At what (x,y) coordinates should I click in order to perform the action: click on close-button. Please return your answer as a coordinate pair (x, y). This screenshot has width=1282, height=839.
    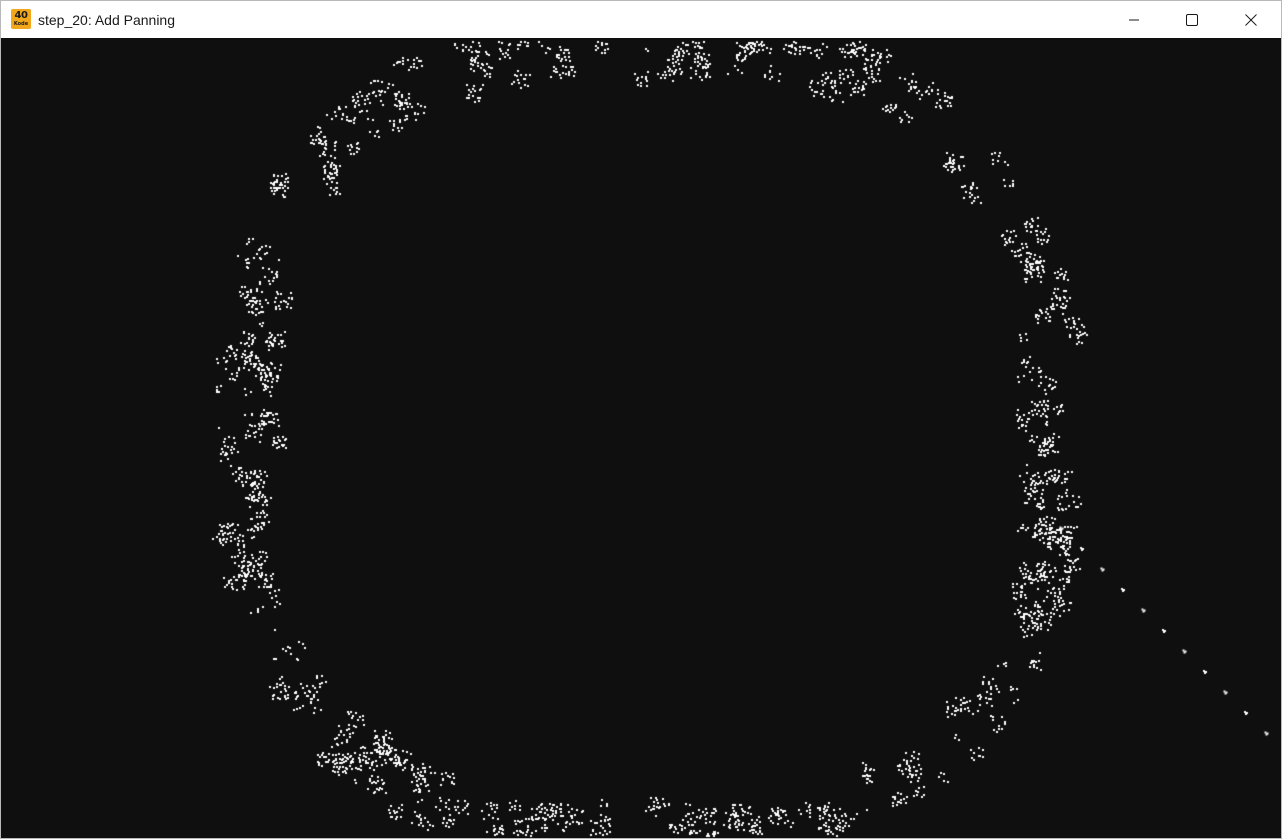
    Looking at the image, I should click on (1251, 19).